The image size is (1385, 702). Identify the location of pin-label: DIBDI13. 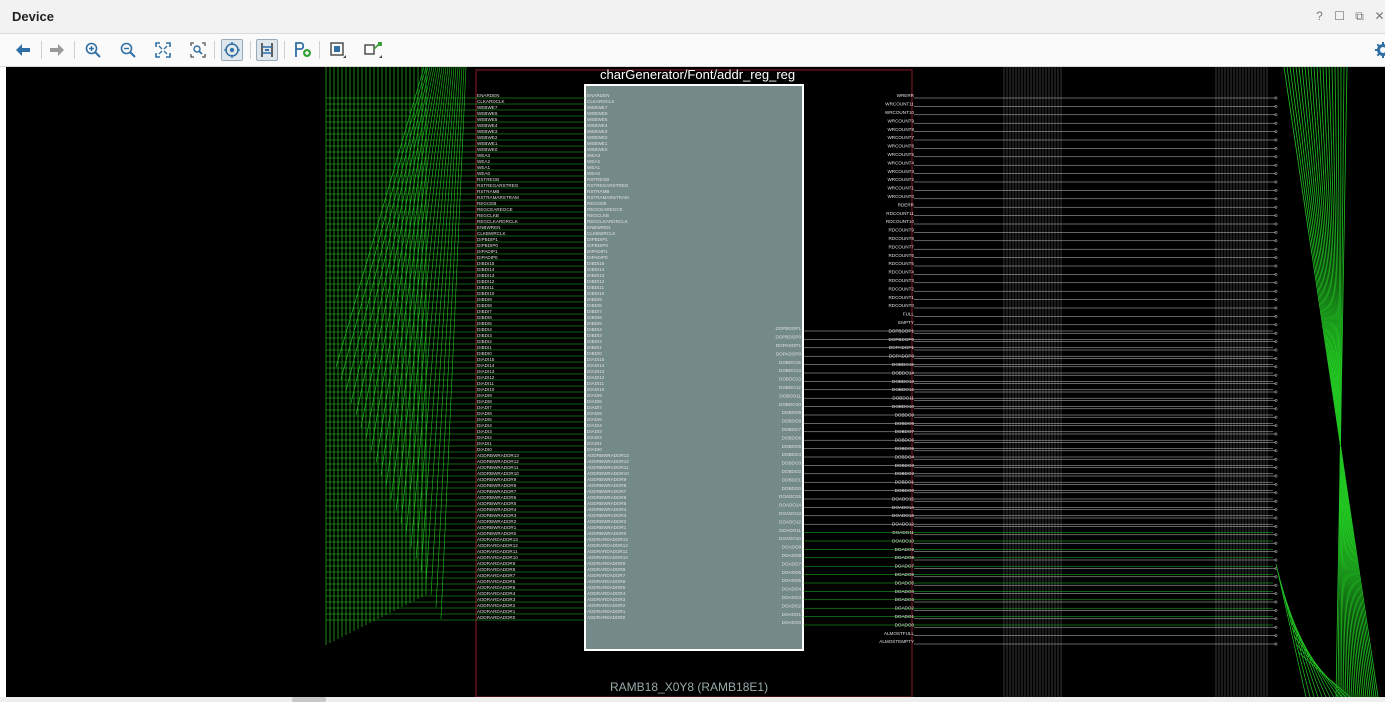
(596, 275).